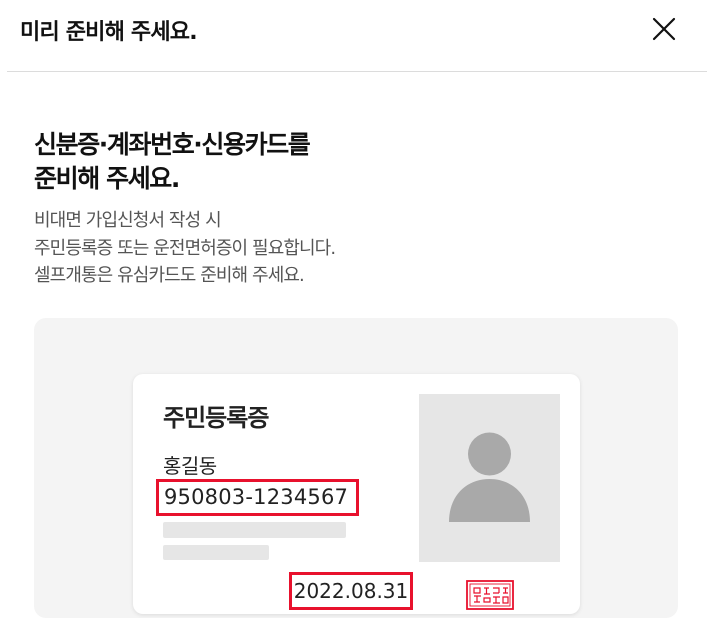 This screenshot has height=618, width=713. I want to click on official-seal-icon, so click(490, 595).